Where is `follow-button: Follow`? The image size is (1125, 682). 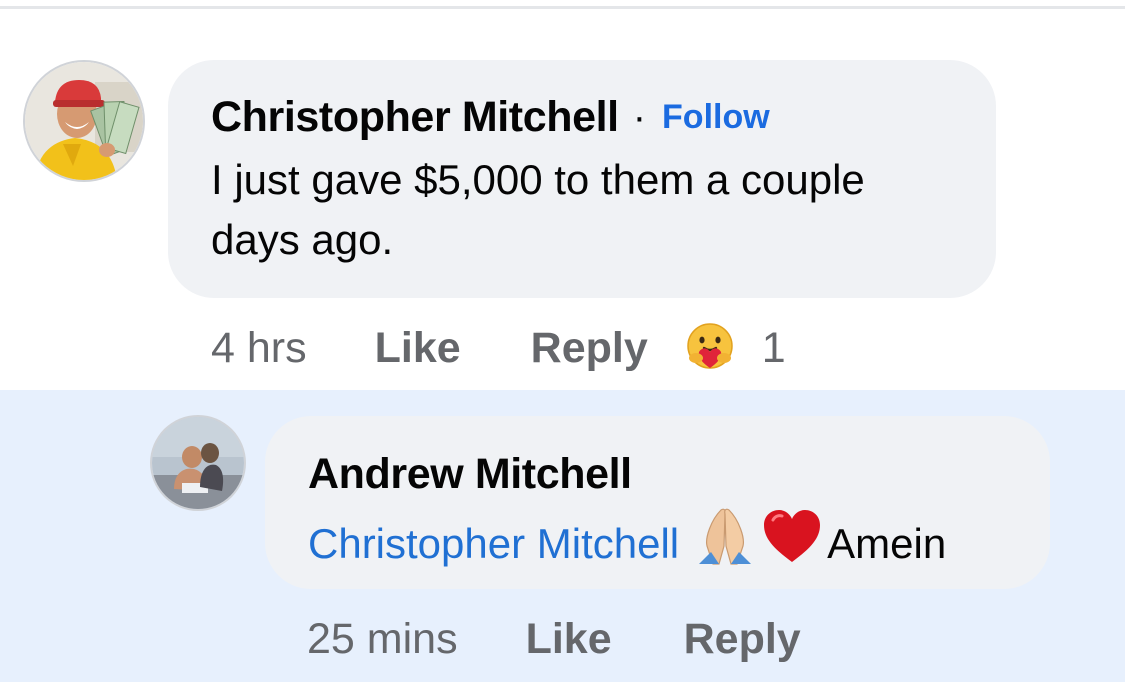 follow-button: Follow is located at coordinates (716, 117).